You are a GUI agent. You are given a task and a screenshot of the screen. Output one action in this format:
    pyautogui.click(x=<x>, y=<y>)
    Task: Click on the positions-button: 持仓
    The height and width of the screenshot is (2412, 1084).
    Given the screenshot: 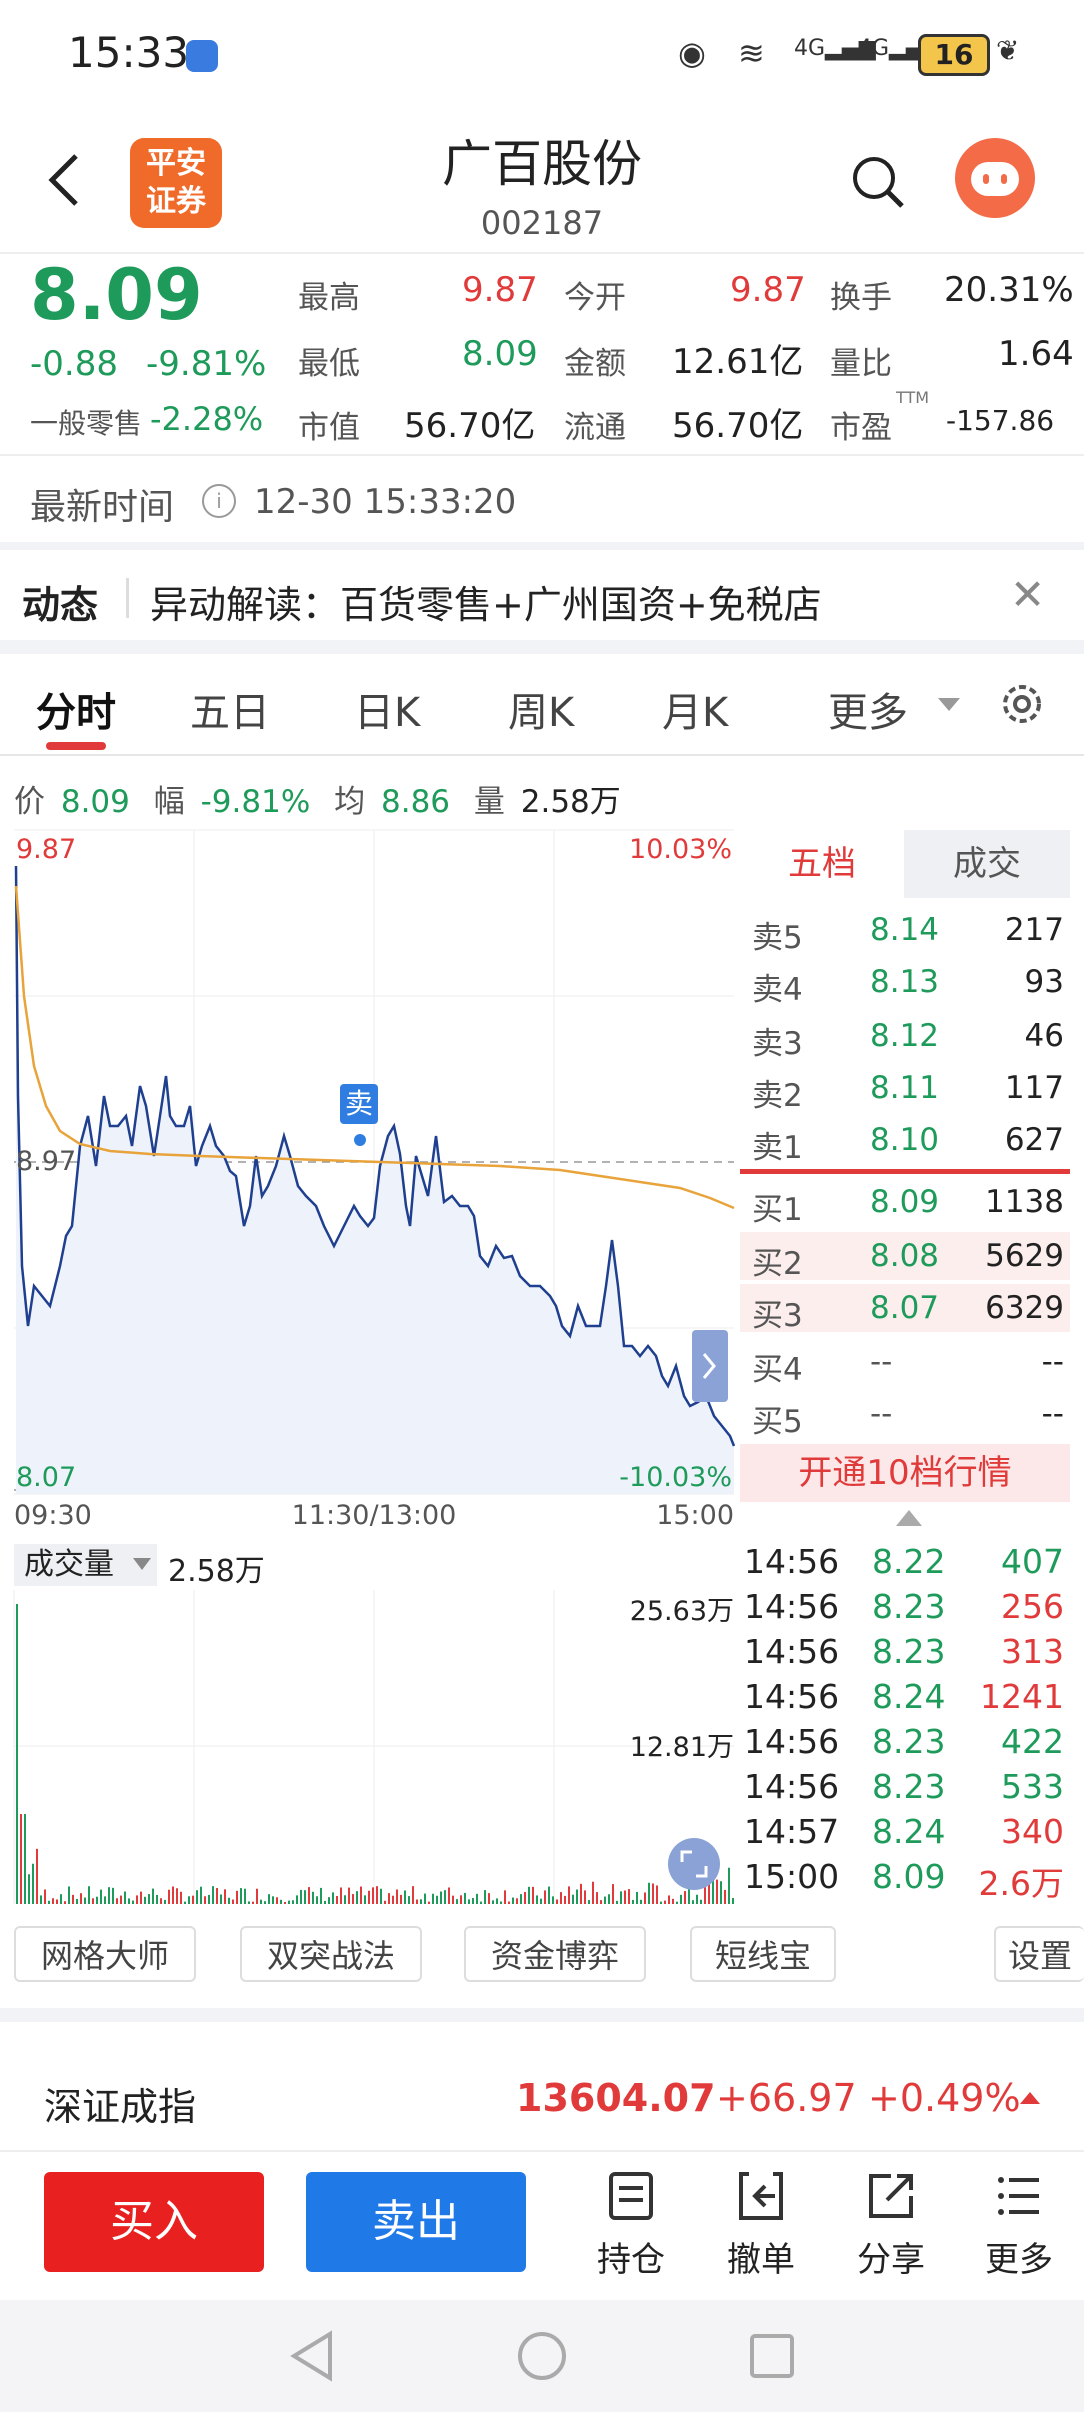 What is the action you would take?
    pyautogui.click(x=631, y=2225)
    